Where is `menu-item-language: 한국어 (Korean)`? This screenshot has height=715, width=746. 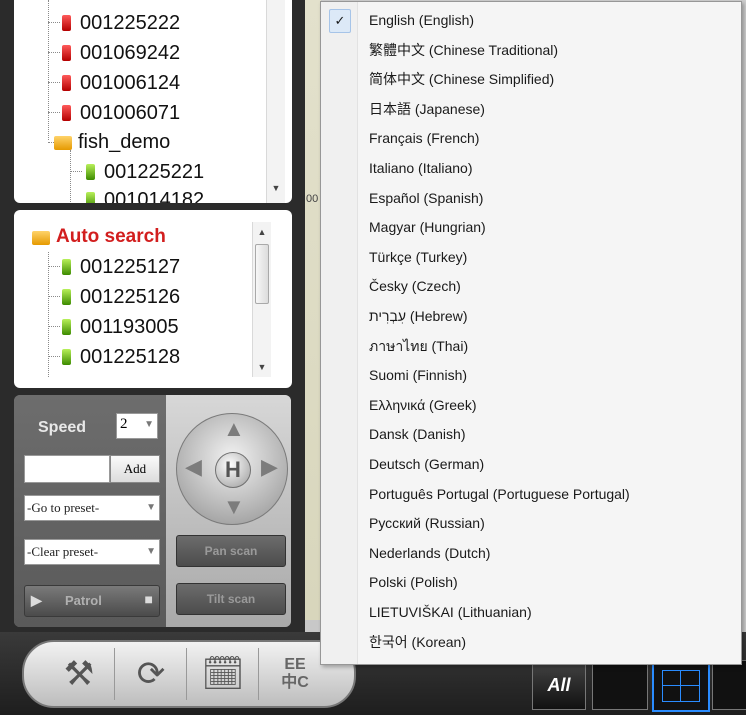 menu-item-language: 한국어 (Korean) is located at coordinates (531, 642).